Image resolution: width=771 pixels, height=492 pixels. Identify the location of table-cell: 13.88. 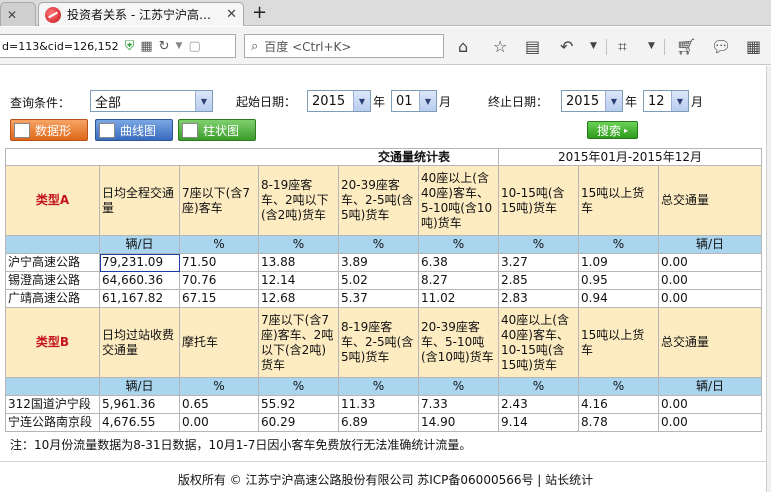
(298, 262).